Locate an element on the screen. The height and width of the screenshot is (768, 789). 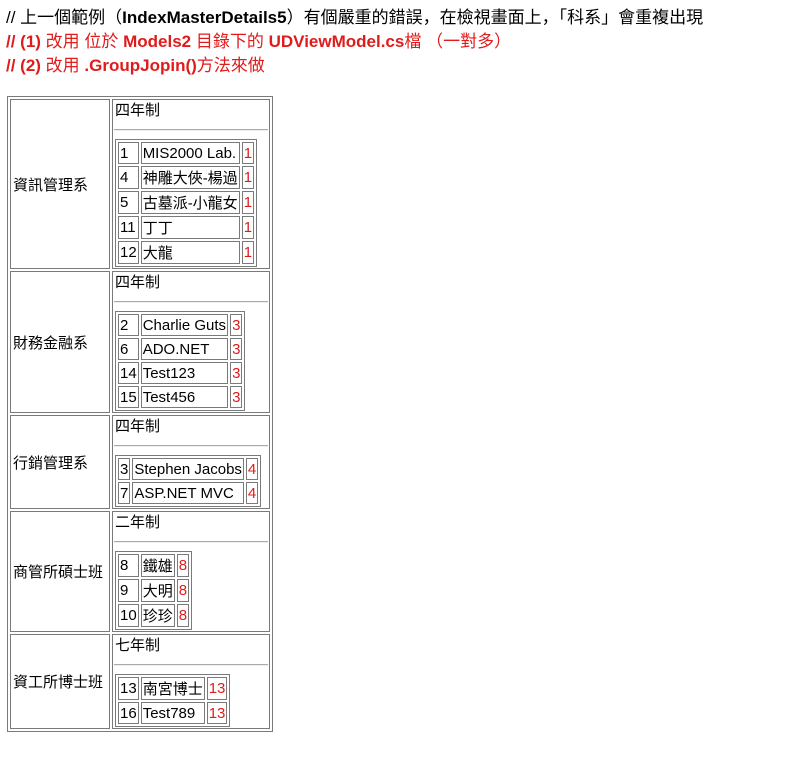
department-detail: 四年制 3 Stephen Jacobs 4 7 ASP.NET MVC 4 is located at coordinates (191, 462).